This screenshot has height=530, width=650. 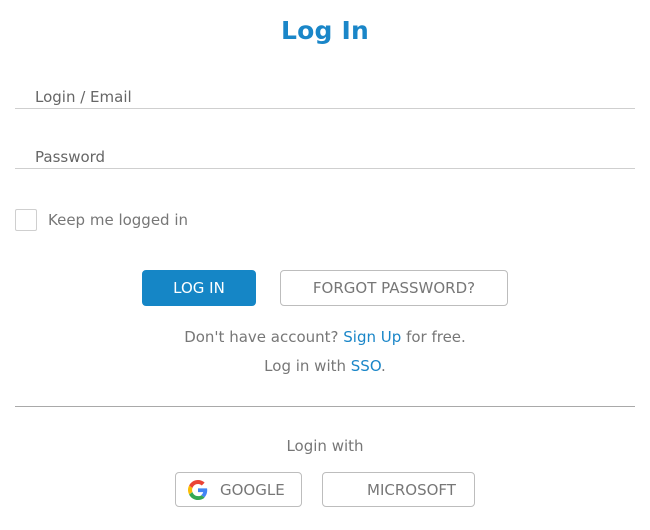 I want to click on password-input, so click(x=325, y=157).